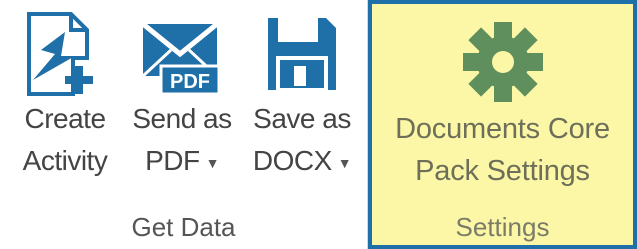  I want to click on create-activity-label-line1: Create, so click(65, 118).